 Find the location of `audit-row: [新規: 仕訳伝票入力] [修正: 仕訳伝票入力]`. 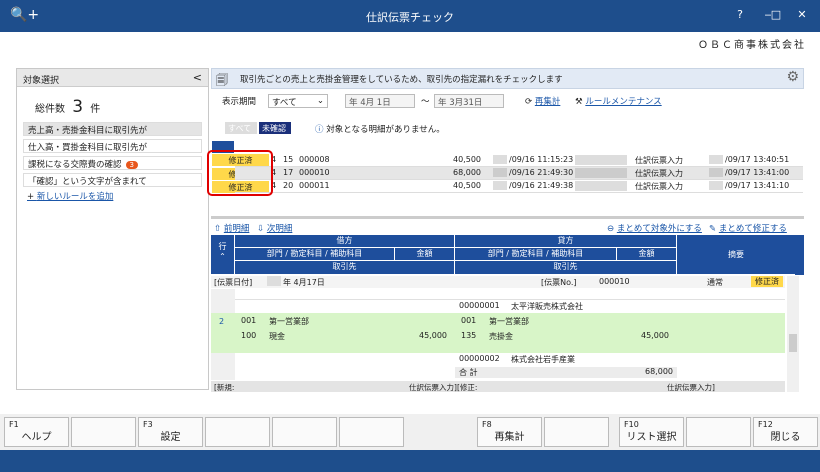

audit-row: [新規: 仕訳伝票入力] [修正: 仕訳伝票入力] is located at coordinates (498, 386).